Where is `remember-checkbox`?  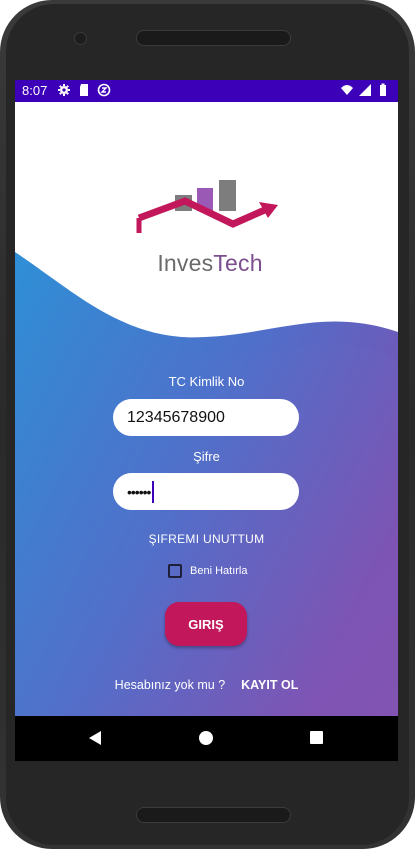 remember-checkbox is located at coordinates (175, 571).